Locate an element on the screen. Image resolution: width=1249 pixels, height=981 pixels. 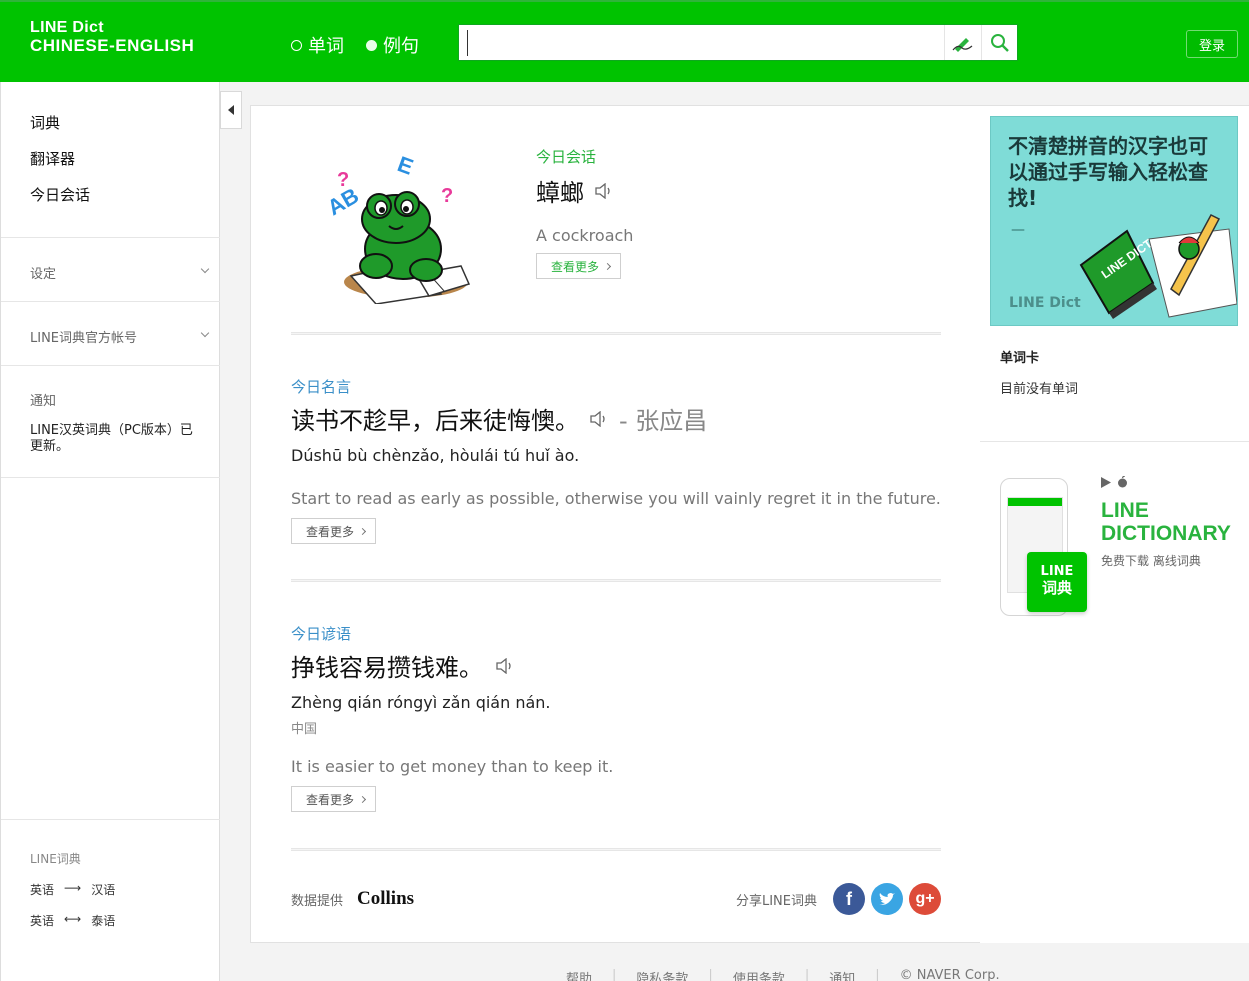
proverb-more-button: 查看更多 is located at coordinates (334, 799).